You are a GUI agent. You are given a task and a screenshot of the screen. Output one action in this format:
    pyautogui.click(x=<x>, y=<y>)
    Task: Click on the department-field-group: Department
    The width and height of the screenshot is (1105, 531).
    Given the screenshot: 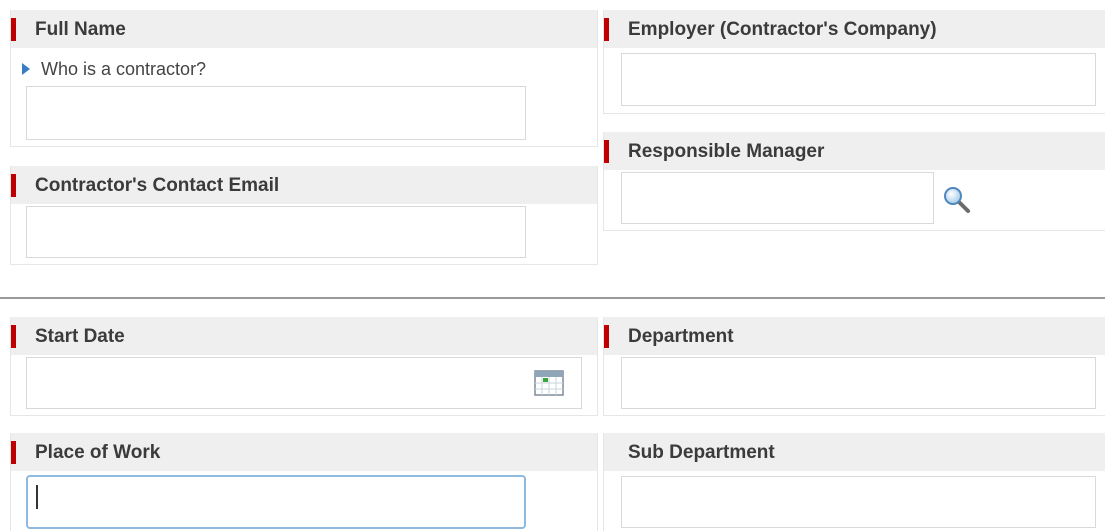 What is the action you would take?
    pyautogui.click(x=854, y=366)
    